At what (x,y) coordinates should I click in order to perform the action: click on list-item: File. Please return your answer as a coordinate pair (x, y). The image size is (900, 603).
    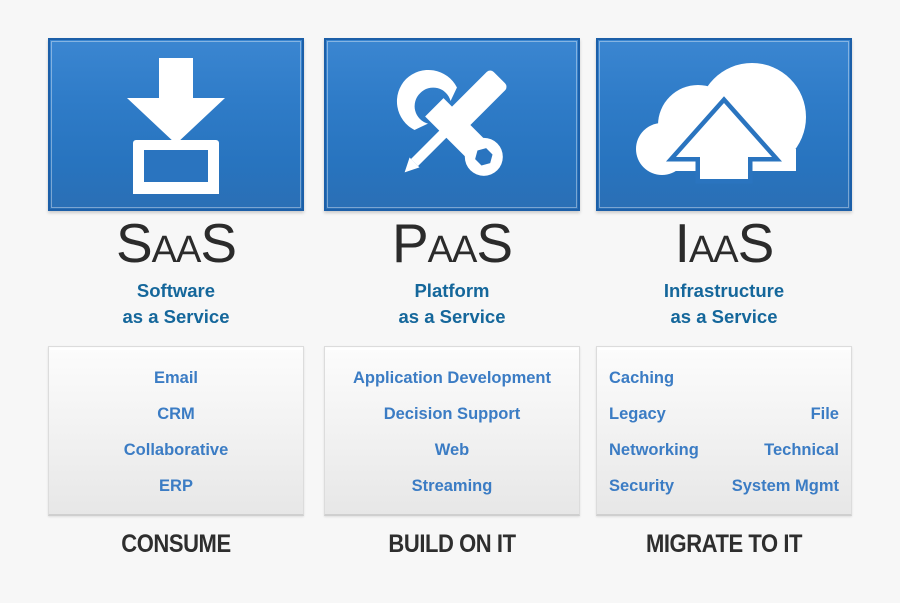
    Looking at the image, I should click on (824, 414).